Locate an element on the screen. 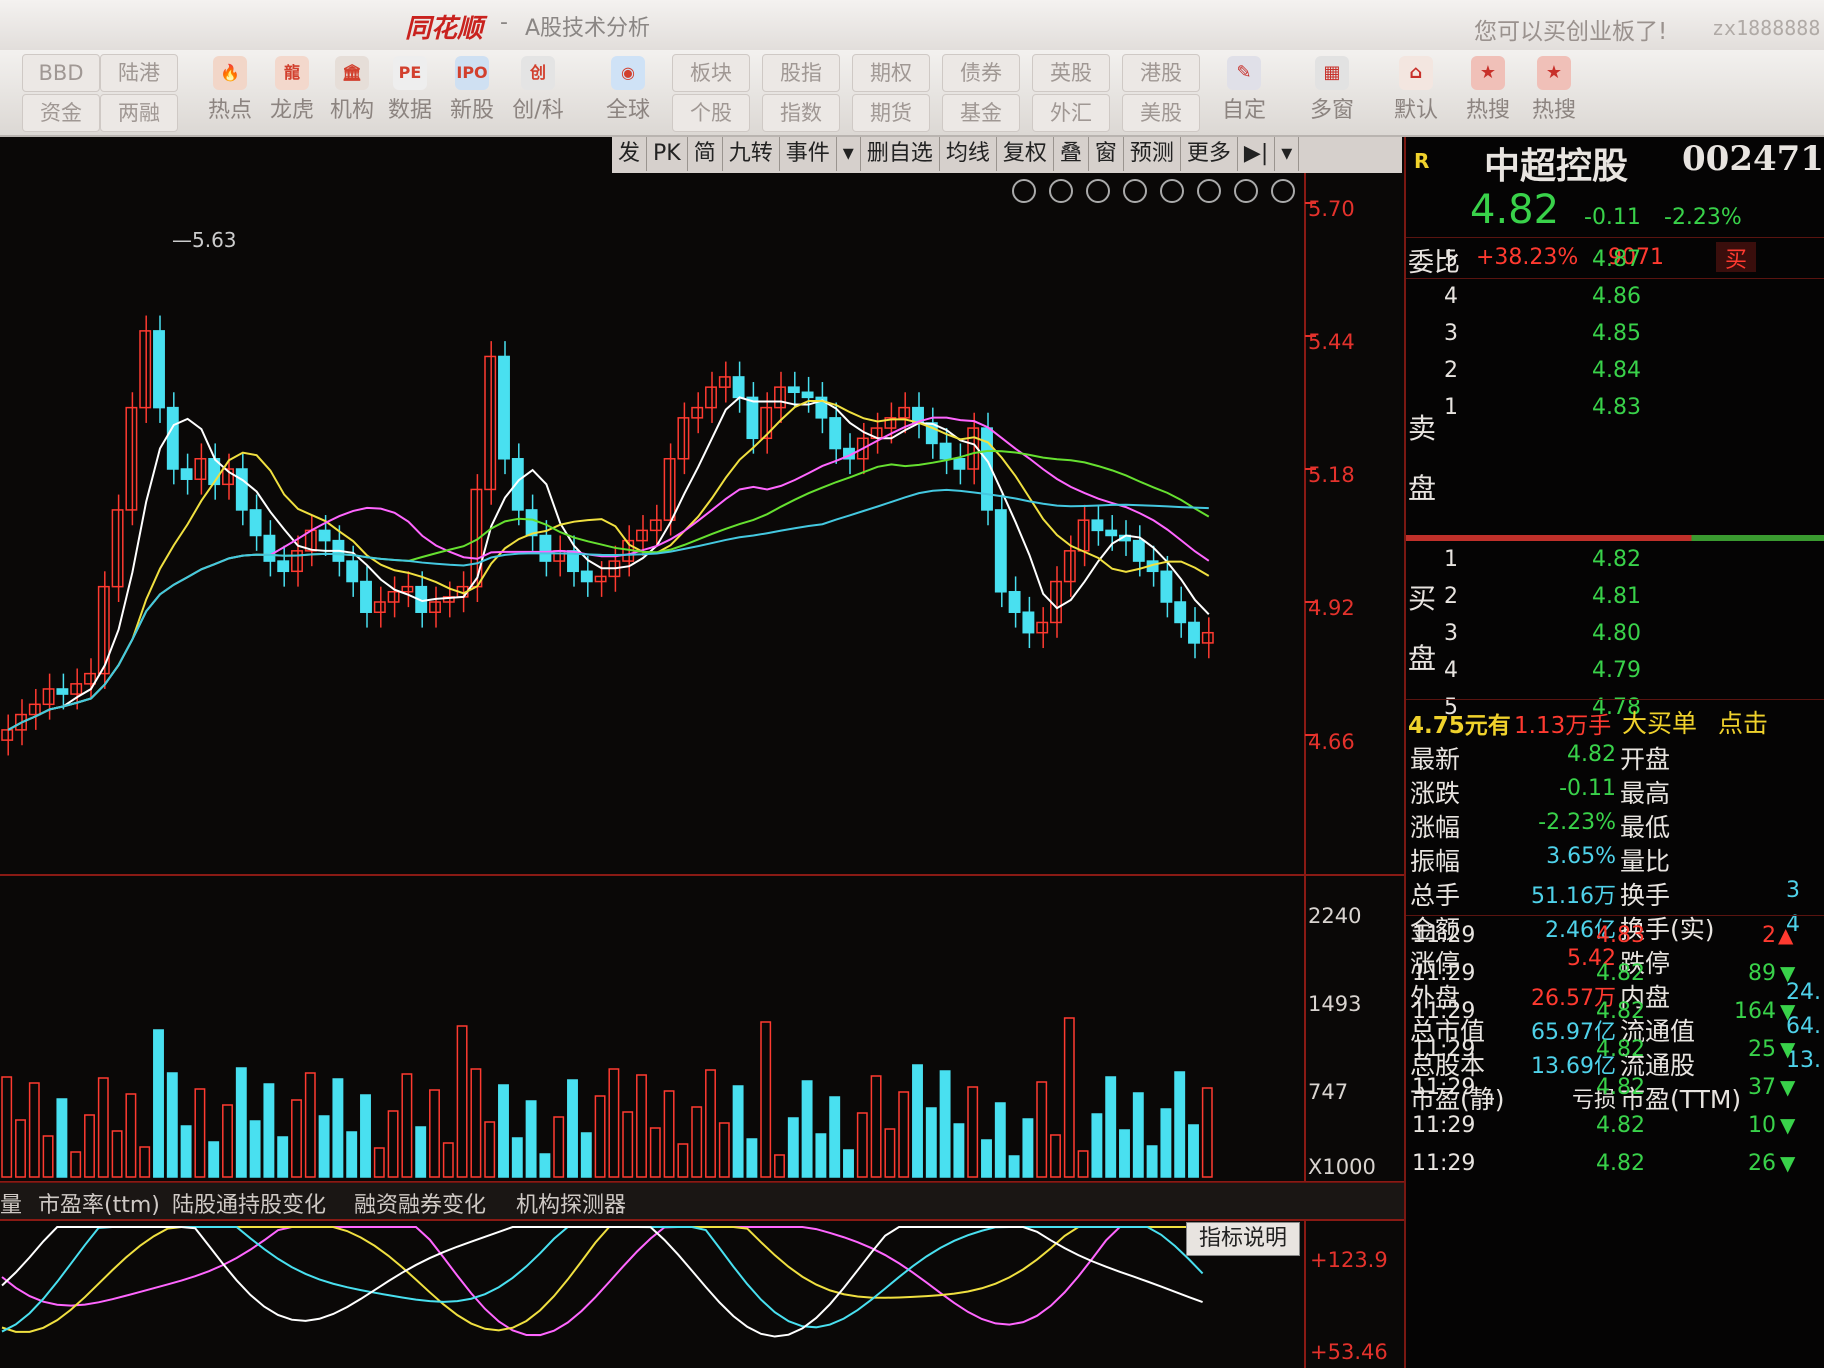 The image size is (1824, 1368). bid-price: 4.79 is located at coordinates (1616, 670).